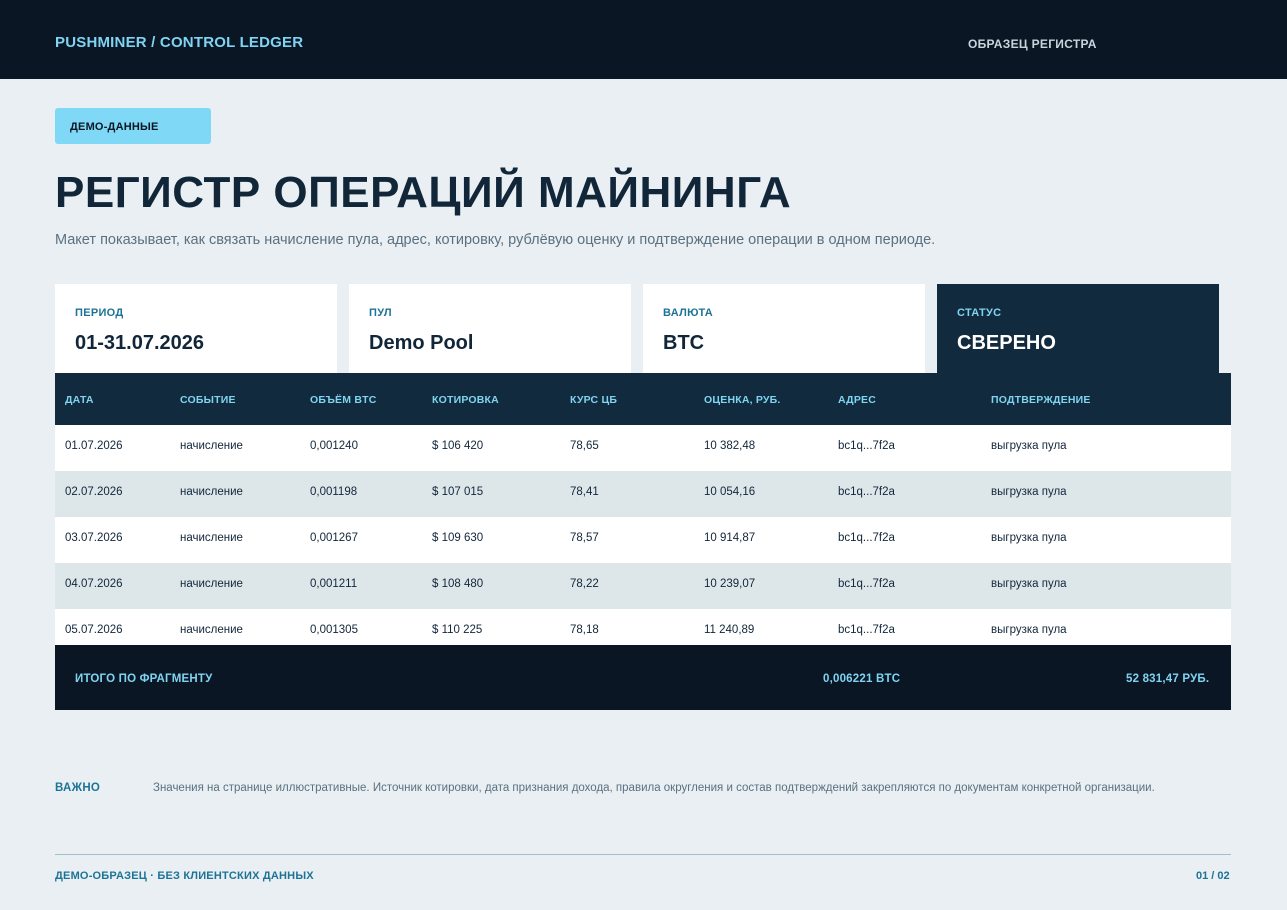 The image size is (1287, 910). Describe the element at coordinates (94, 630) in the screenshot. I see `cell-date: 05.07.2026` at that location.